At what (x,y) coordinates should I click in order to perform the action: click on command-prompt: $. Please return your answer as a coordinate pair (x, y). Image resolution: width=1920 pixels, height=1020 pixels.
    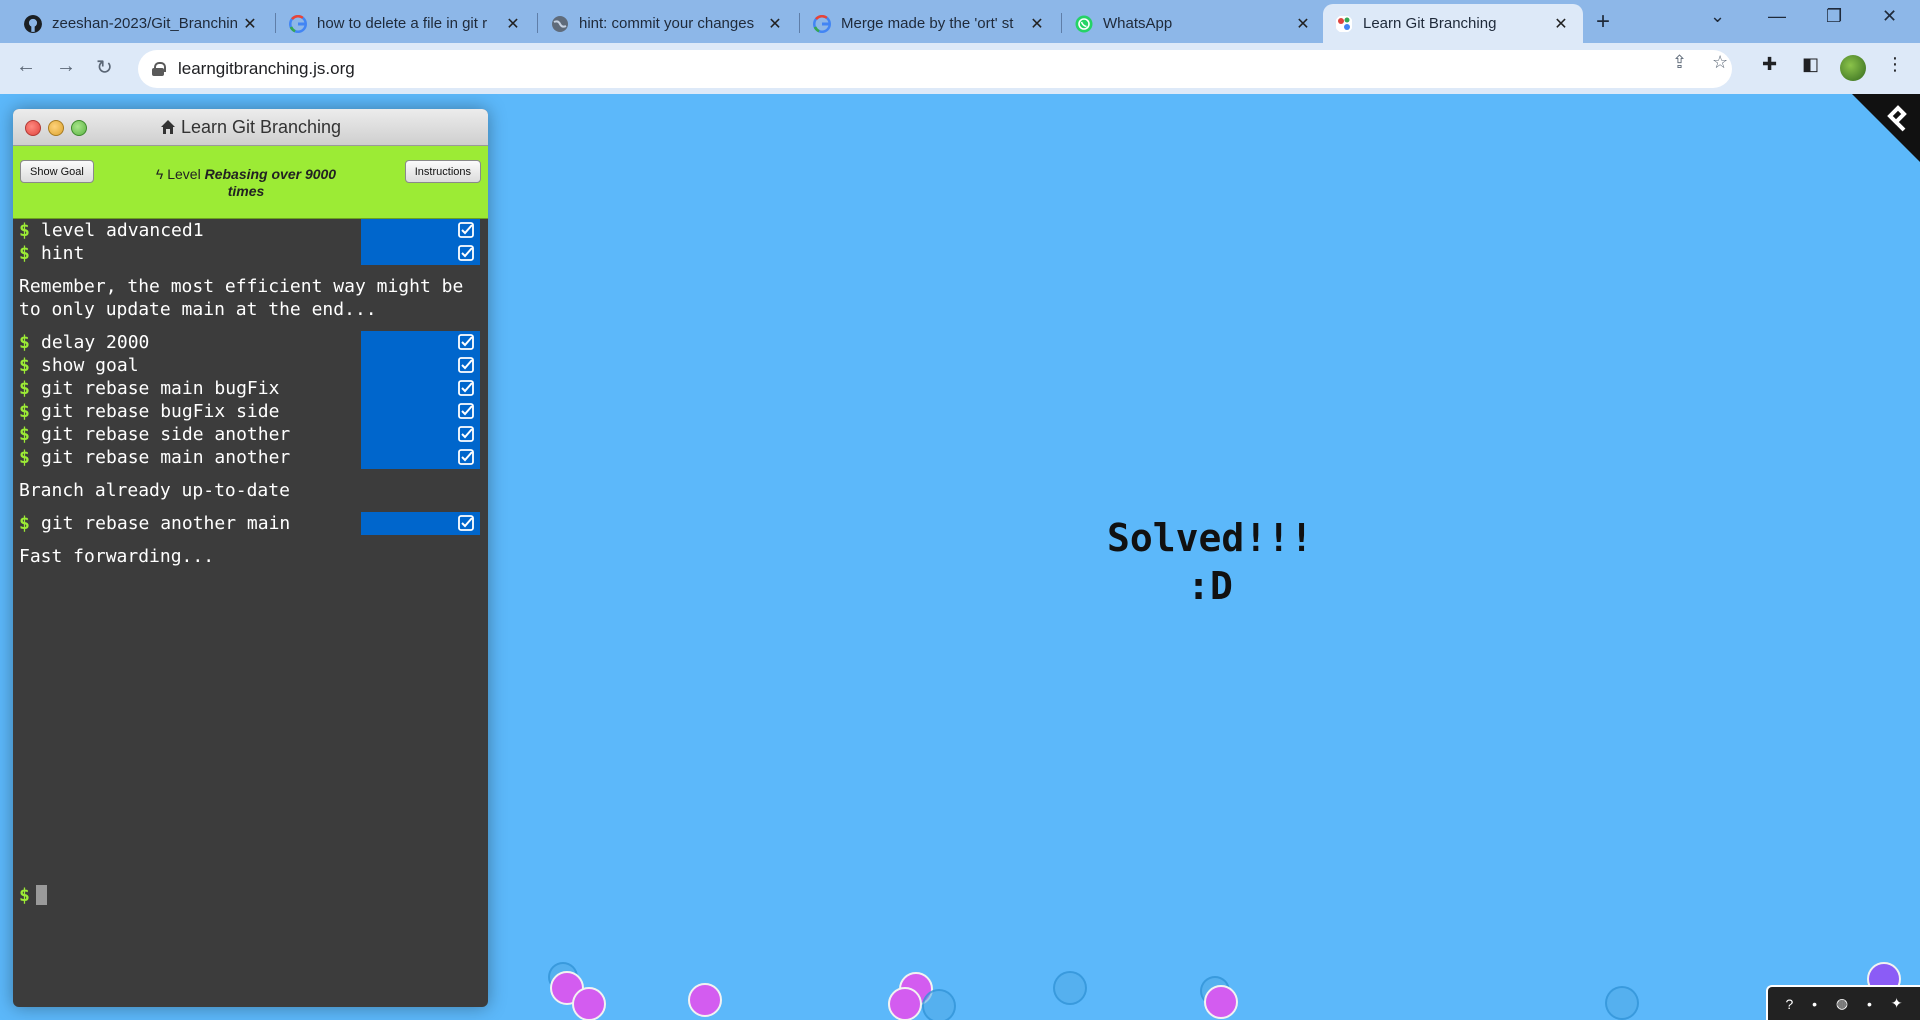
    Looking at the image, I should click on (33, 895).